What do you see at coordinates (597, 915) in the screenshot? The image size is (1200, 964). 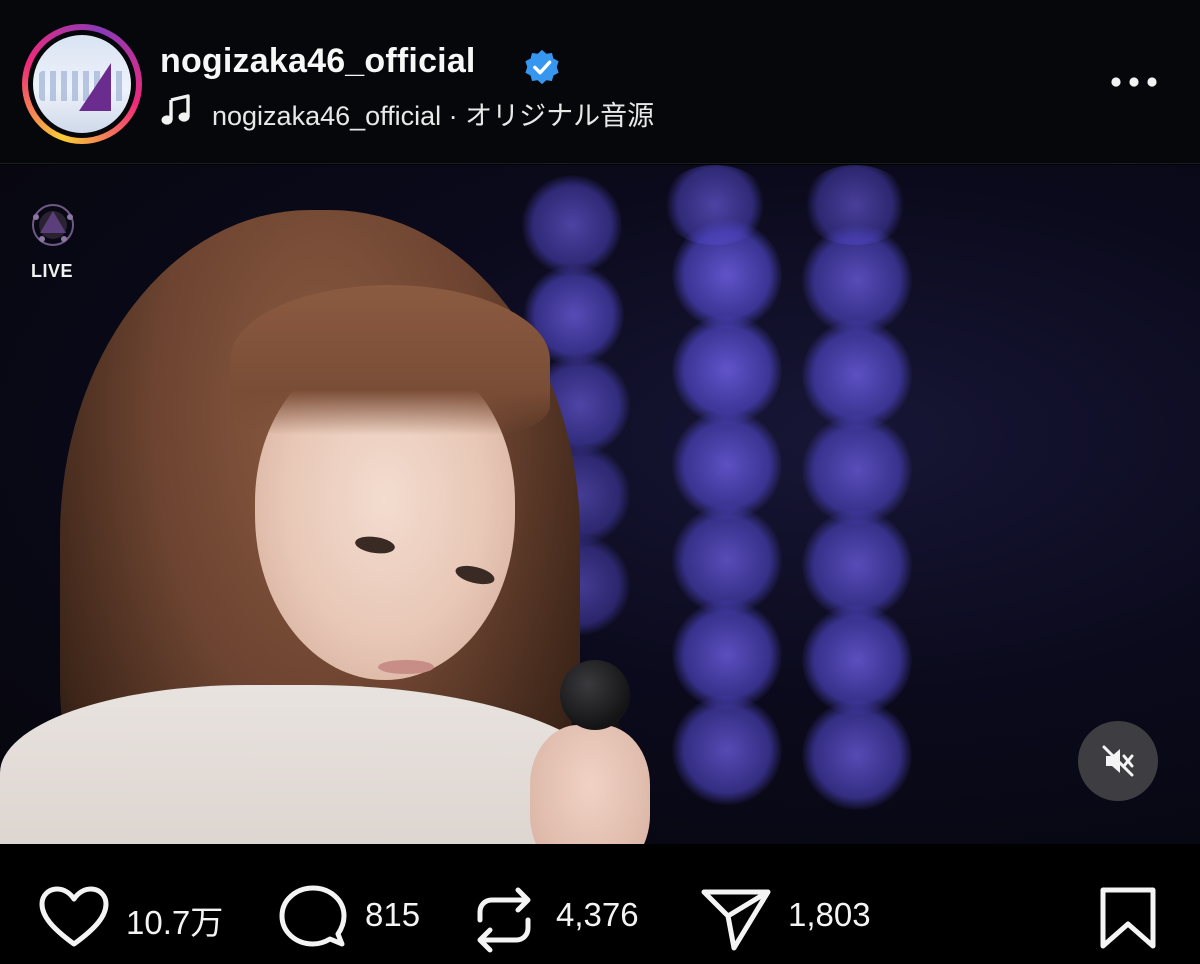 I see `repost-count: 4,376` at bounding box center [597, 915].